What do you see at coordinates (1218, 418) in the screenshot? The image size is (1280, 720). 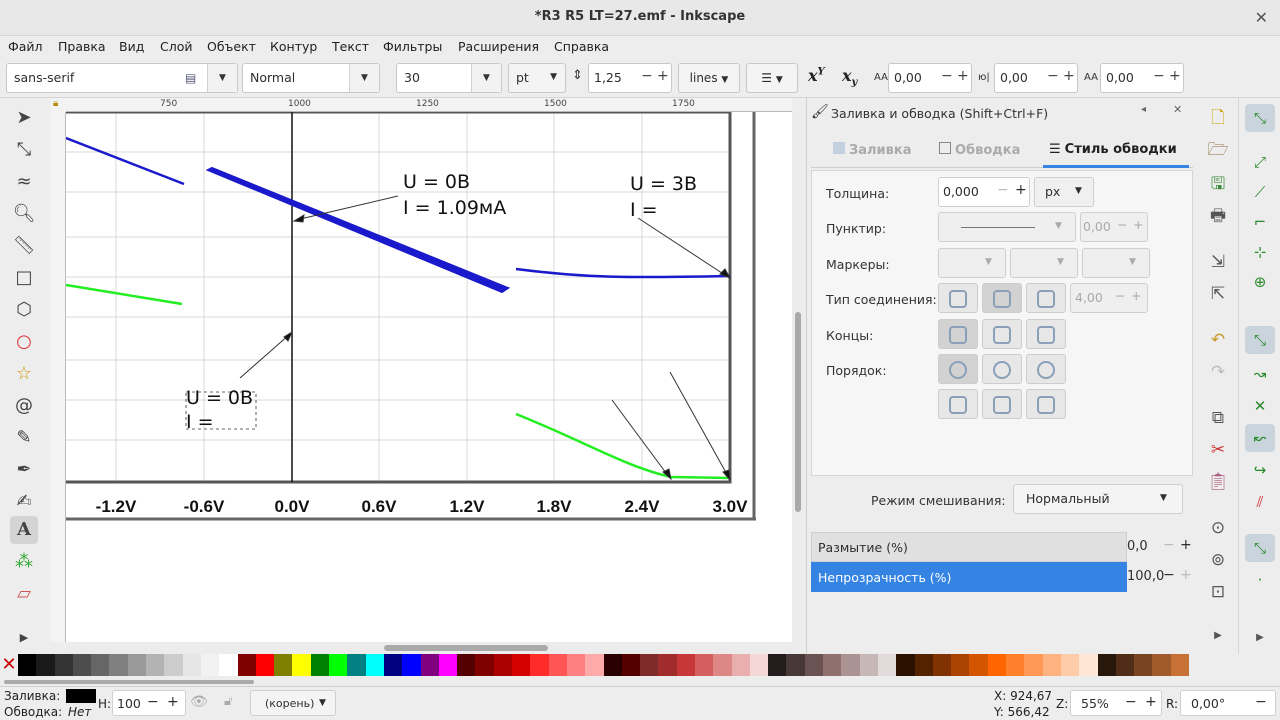 I see `copy-icon: ⧉` at bounding box center [1218, 418].